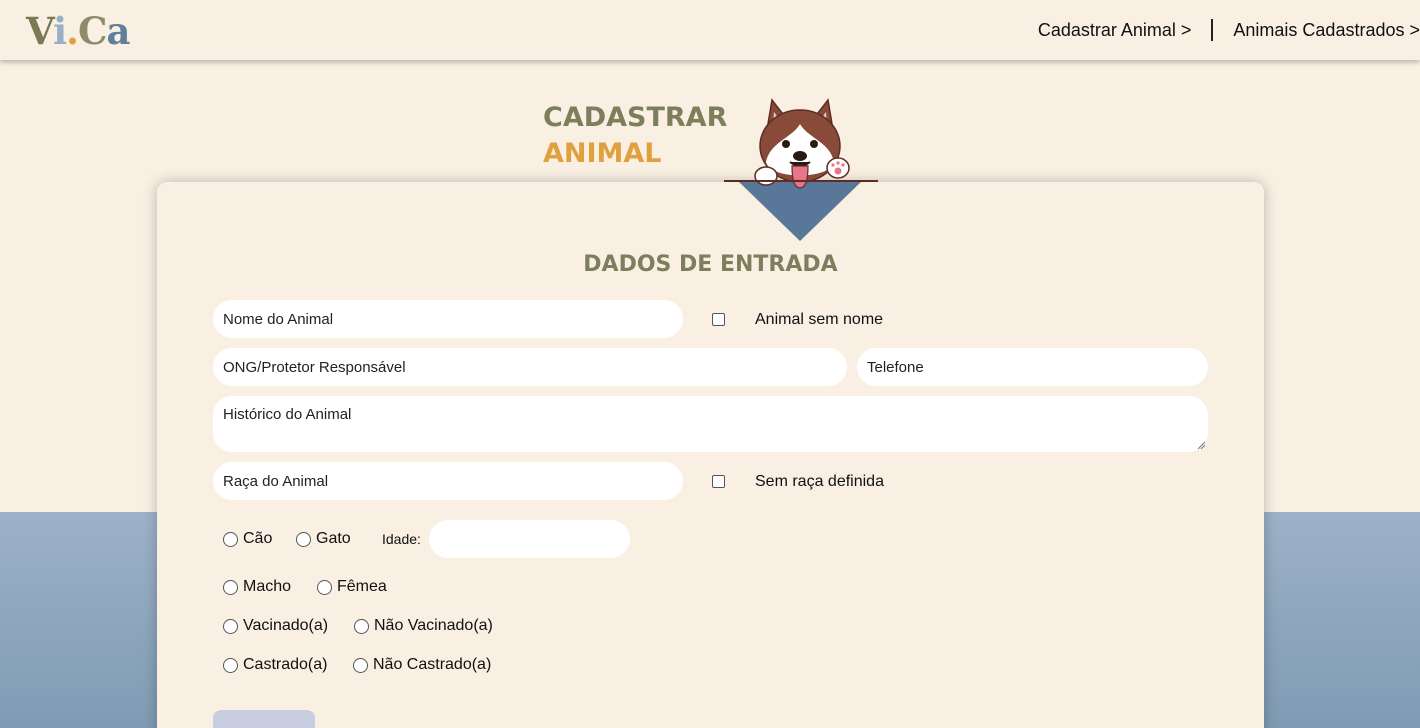 The image size is (1420, 728). Describe the element at coordinates (361, 626) in the screenshot. I see `radio-nao-vacinado` at that location.